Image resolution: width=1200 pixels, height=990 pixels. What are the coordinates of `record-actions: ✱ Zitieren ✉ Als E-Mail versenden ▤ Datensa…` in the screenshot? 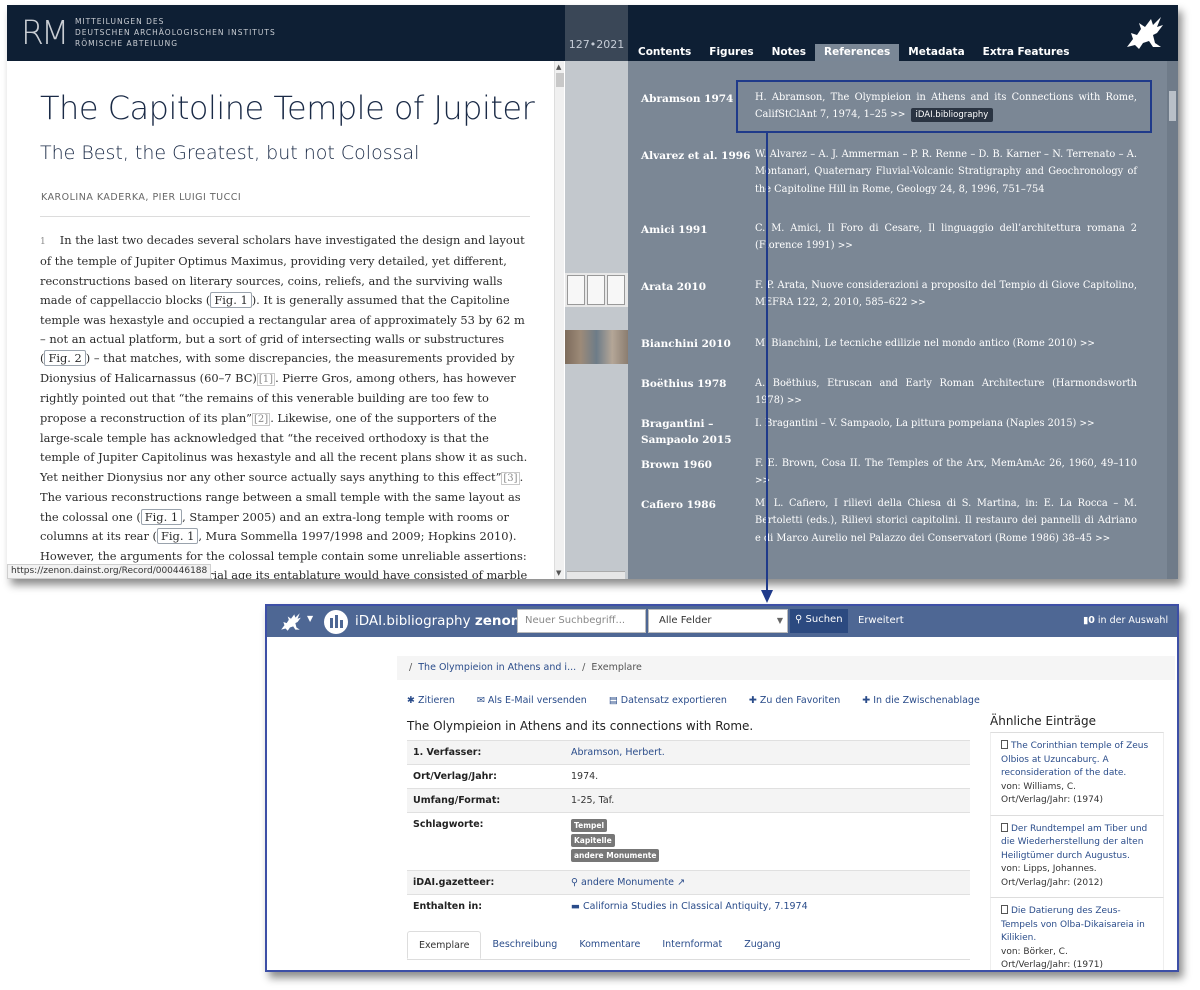 It's located at (693, 700).